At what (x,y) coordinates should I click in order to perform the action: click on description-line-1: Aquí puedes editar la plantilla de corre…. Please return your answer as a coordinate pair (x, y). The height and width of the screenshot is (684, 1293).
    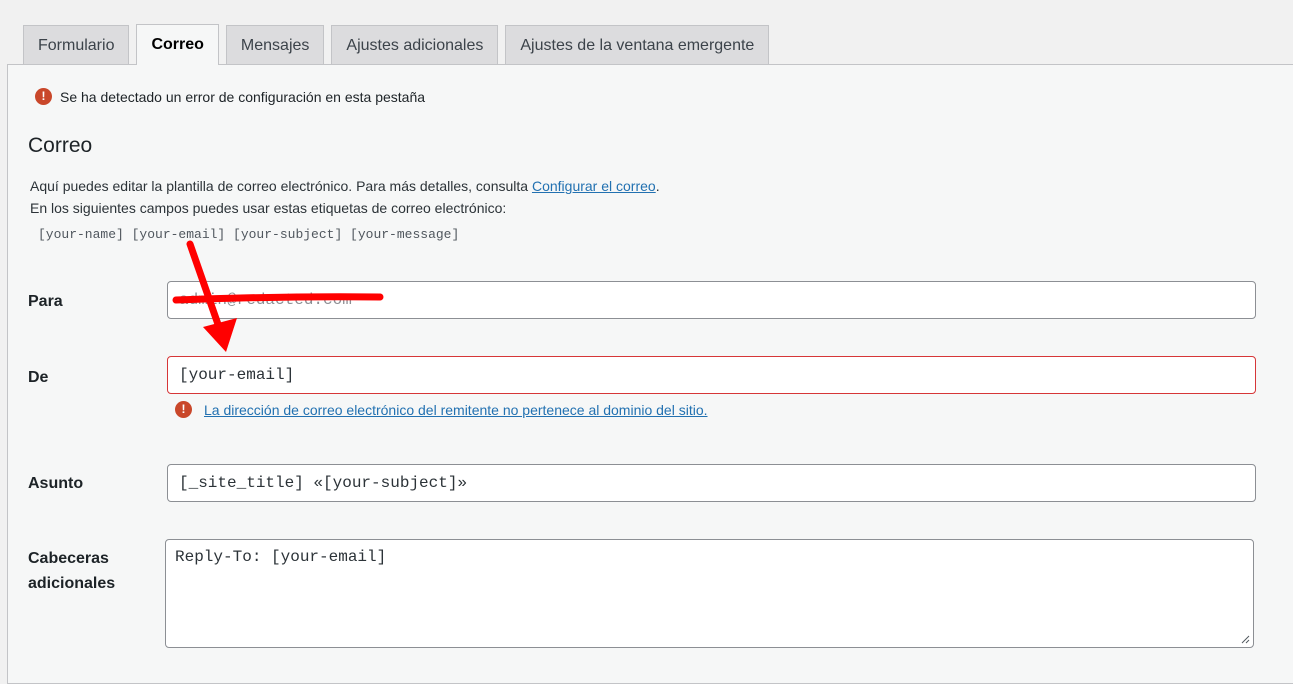
    Looking at the image, I should click on (345, 186).